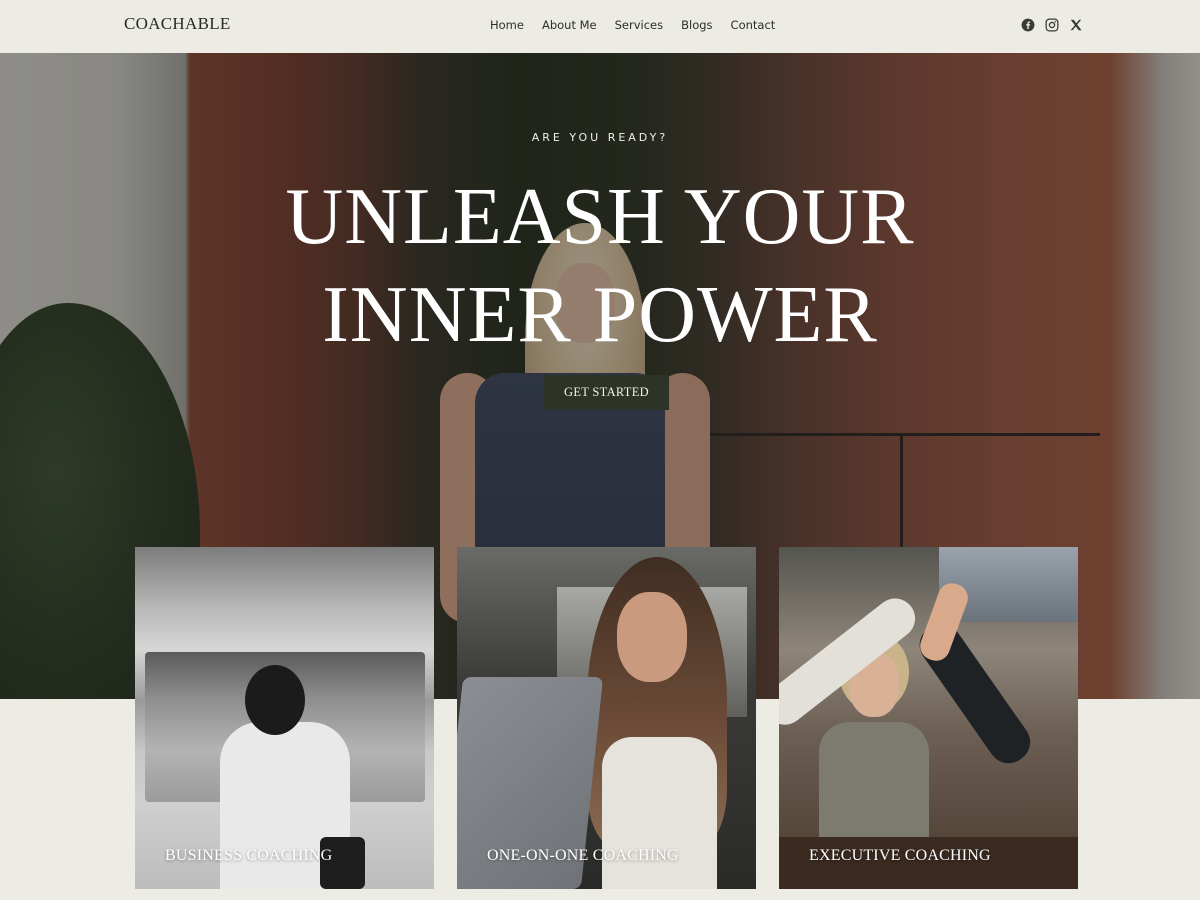  What do you see at coordinates (1028, 25) in the screenshot?
I see `facebook-icon` at bounding box center [1028, 25].